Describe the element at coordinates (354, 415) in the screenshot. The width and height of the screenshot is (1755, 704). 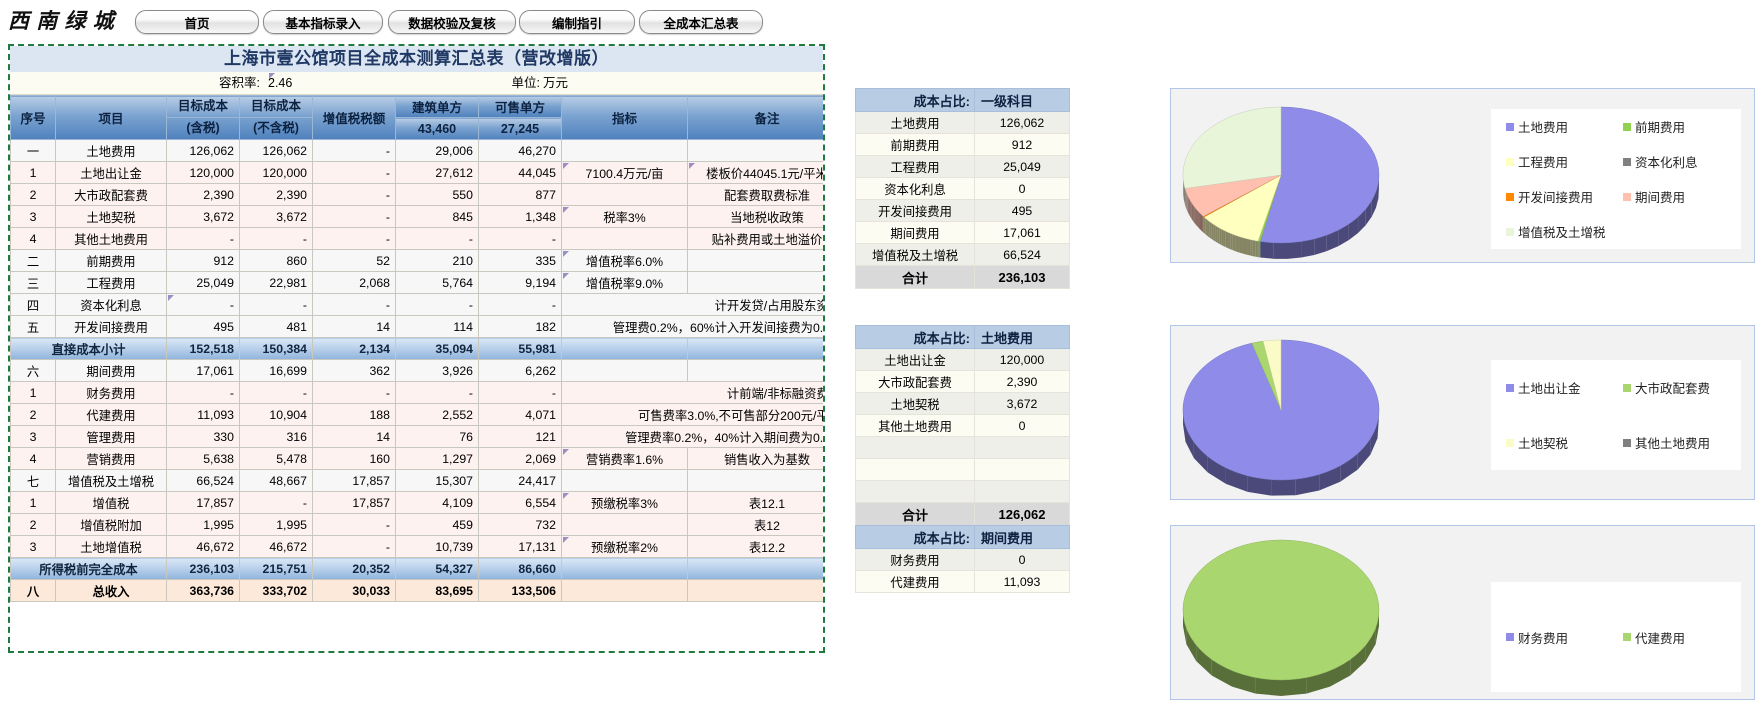
I see `cell-vat: 188` at that location.